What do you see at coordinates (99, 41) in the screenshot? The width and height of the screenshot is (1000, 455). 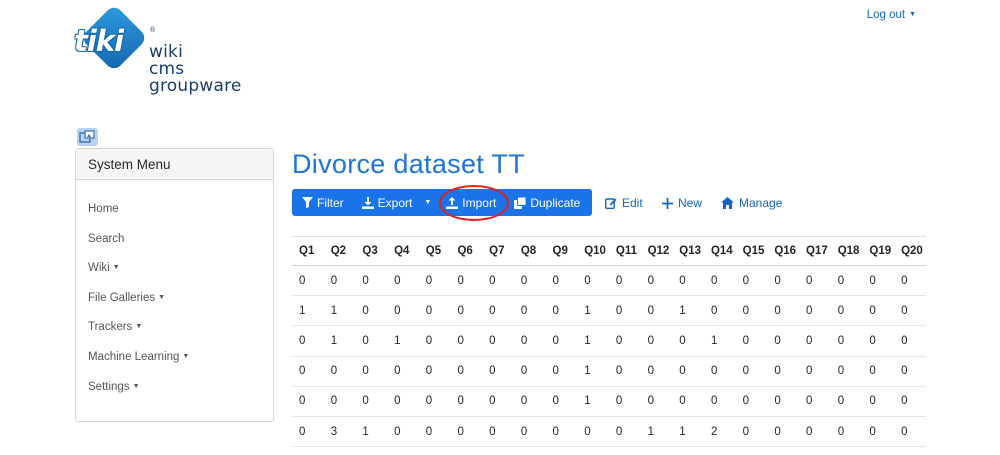 I see `logo-tiki-text: tiki` at bounding box center [99, 41].